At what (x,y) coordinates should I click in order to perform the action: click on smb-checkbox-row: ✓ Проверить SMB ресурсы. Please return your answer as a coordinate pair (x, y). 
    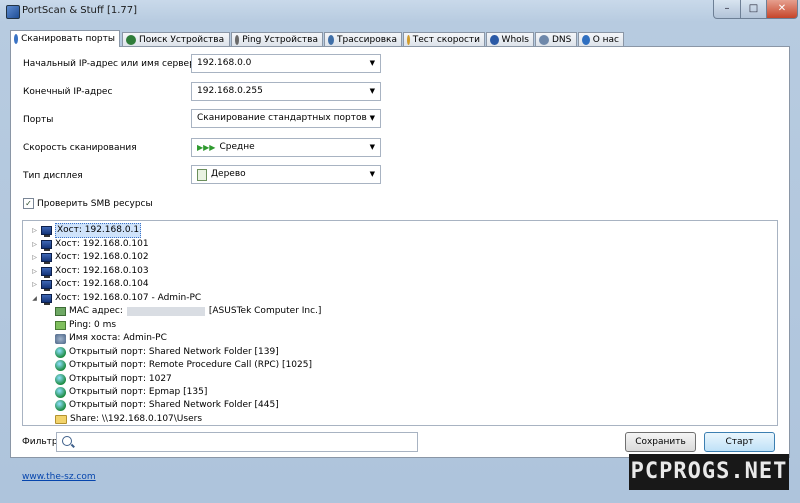
    Looking at the image, I should click on (88, 203).